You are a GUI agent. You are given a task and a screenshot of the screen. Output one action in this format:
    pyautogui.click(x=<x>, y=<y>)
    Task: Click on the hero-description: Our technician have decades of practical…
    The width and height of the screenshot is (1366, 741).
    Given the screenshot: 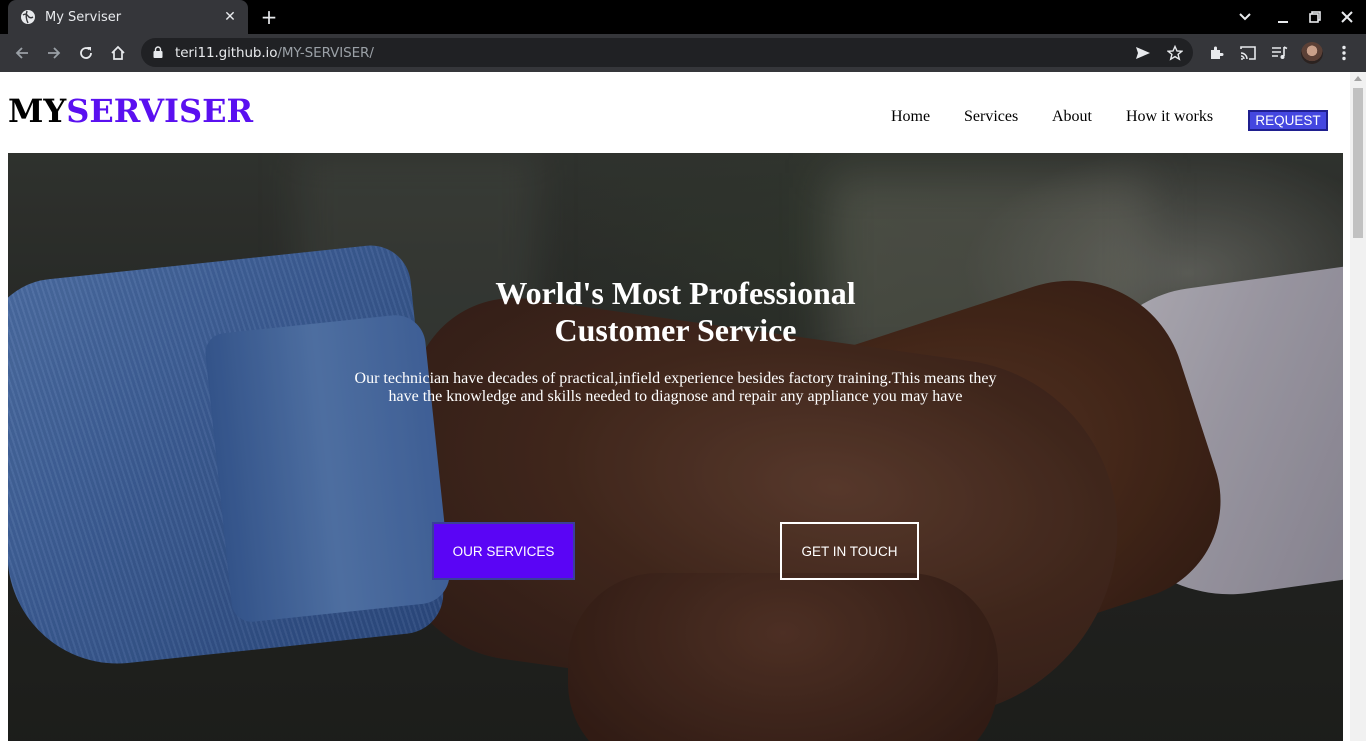 What is the action you would take?
    pyautogui.click(x=675, y=388)
    